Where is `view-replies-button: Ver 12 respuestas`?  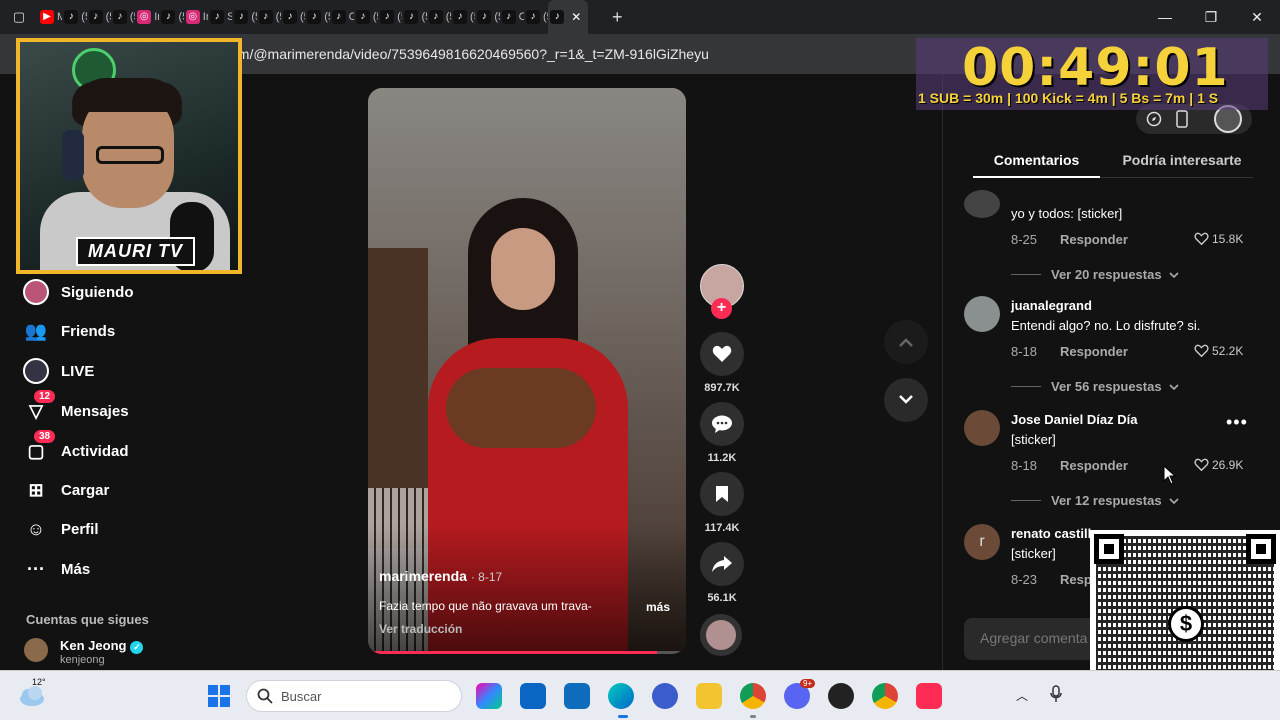
view-replies-button: Ver 12 respuestas is located at coordinates (1095, 500).